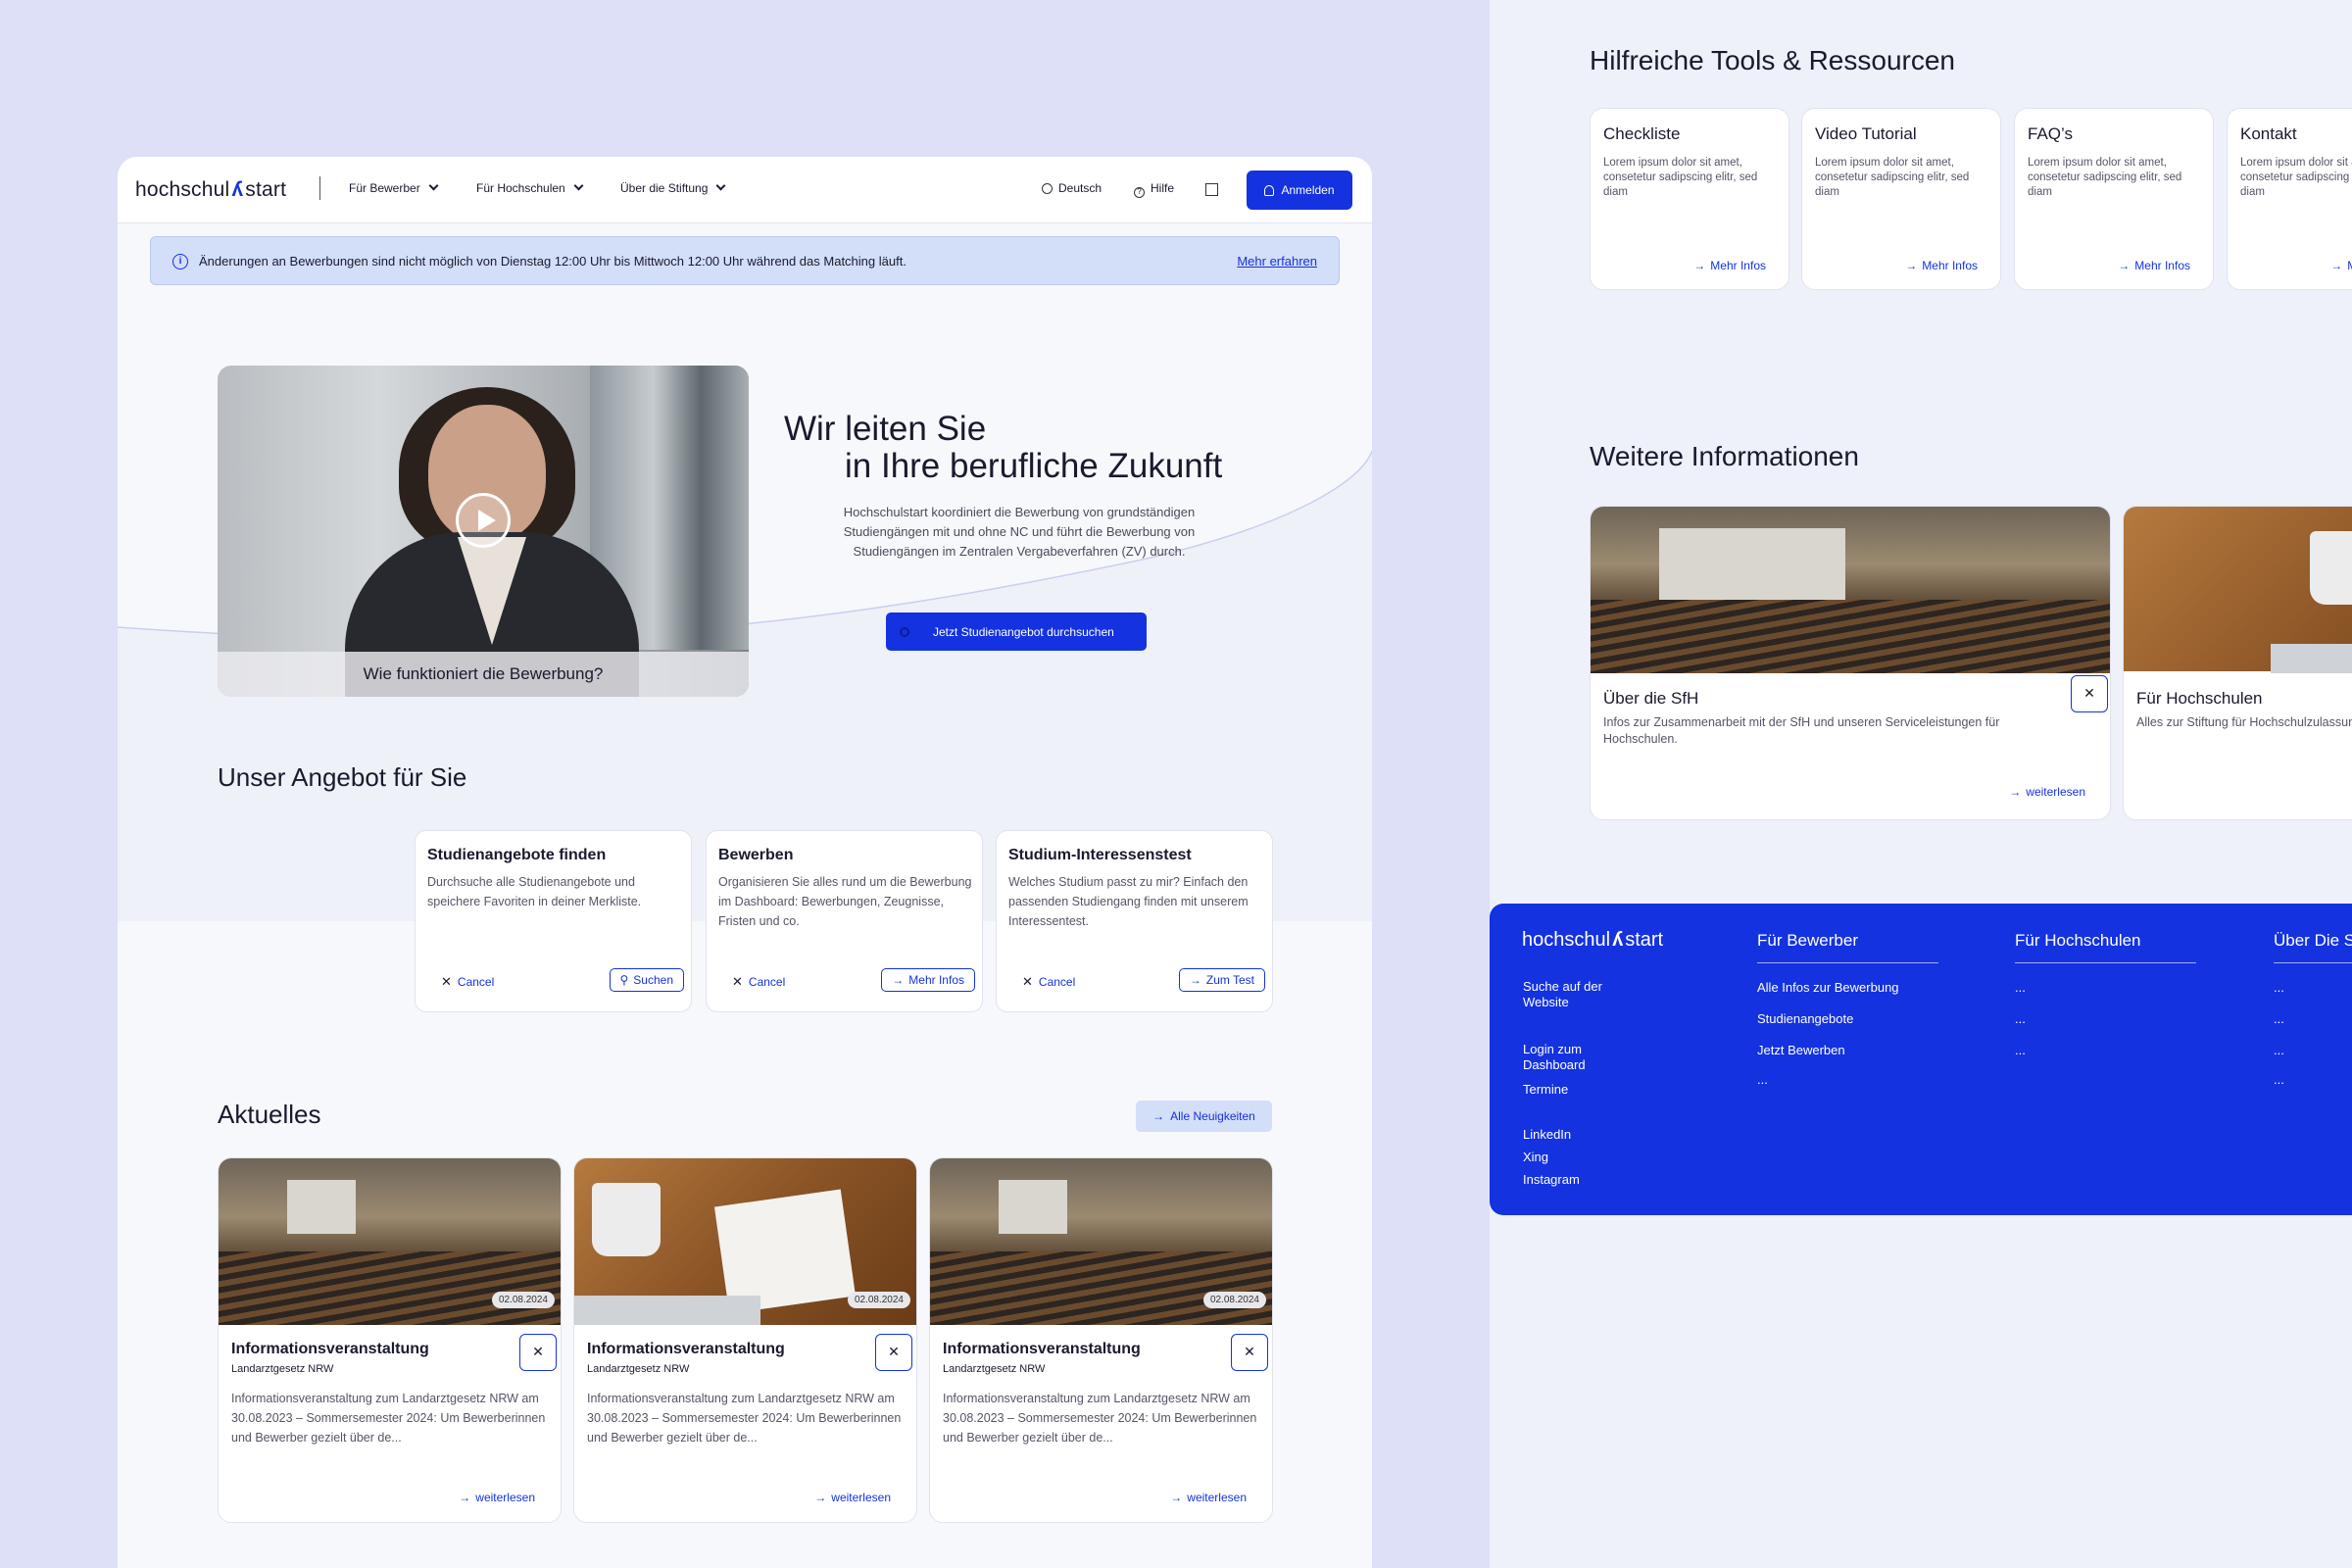  Describe the element at coordinates (646, 980) in the screenshot. I see `offer-action-button: ⚲ Suchen` at that location.